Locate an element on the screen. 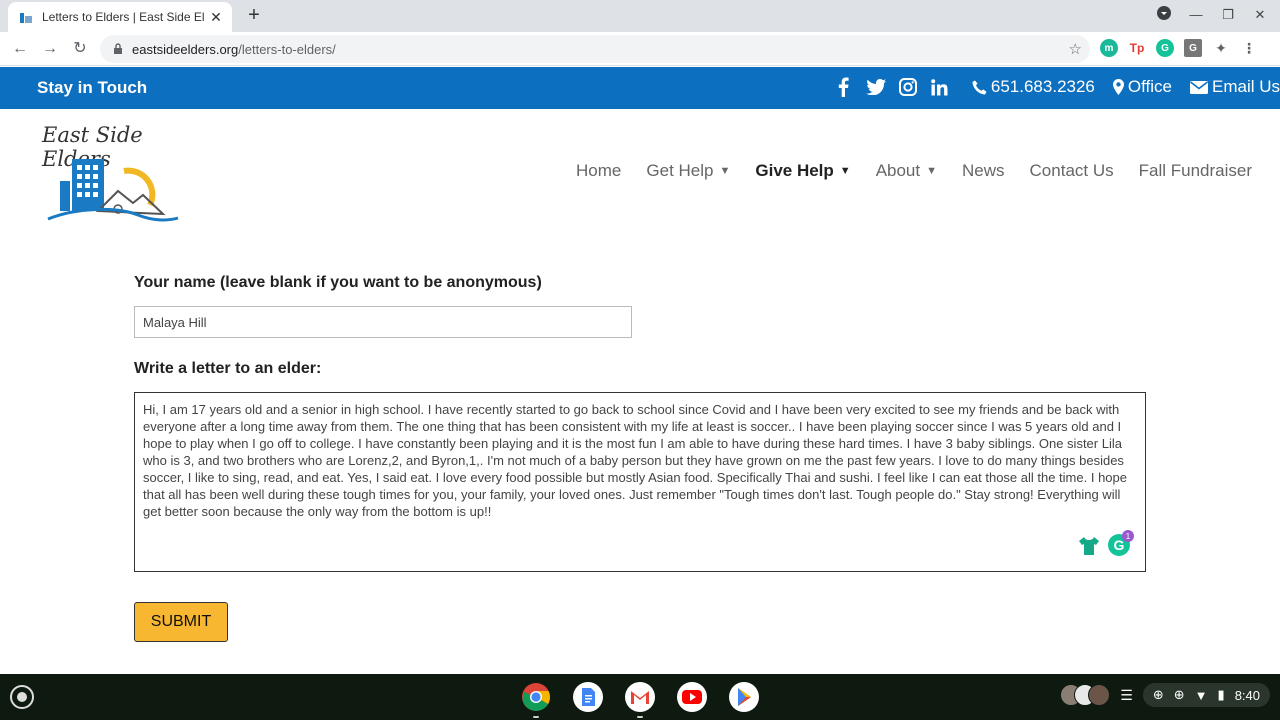 Image resolution: width=1280 pixels, height=720 pixels. nav-about: About ▼ is located at coordinates (906, 171).